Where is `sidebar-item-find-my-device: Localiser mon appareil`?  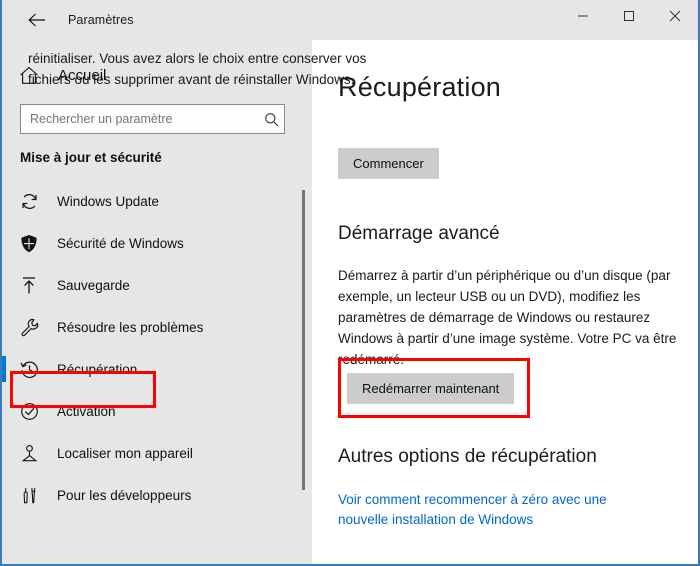 sidebar-item-find-my-device: Localiser mon appareil is located at coordinates (152, 453).